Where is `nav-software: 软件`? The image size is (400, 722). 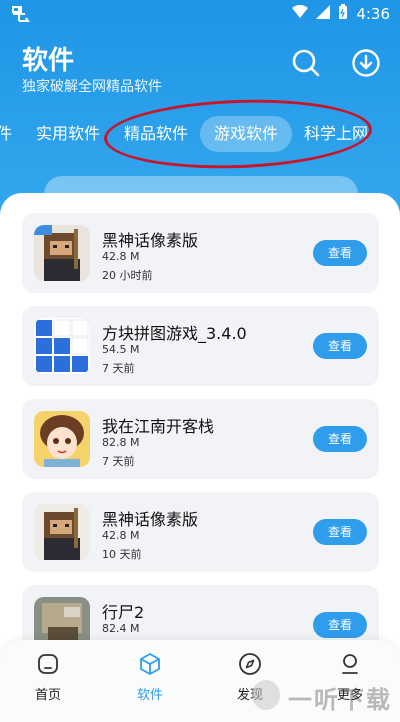
nav-software: 软件 is located at coordinates (150, 677).